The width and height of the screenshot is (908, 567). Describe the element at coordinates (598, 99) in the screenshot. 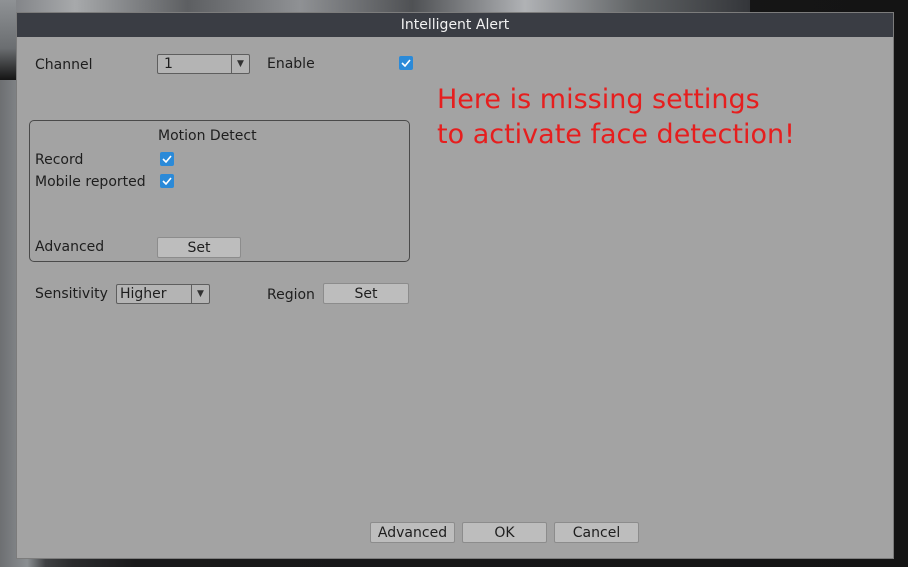

I see `annotation-line-1: Here is missing settings` at that location.